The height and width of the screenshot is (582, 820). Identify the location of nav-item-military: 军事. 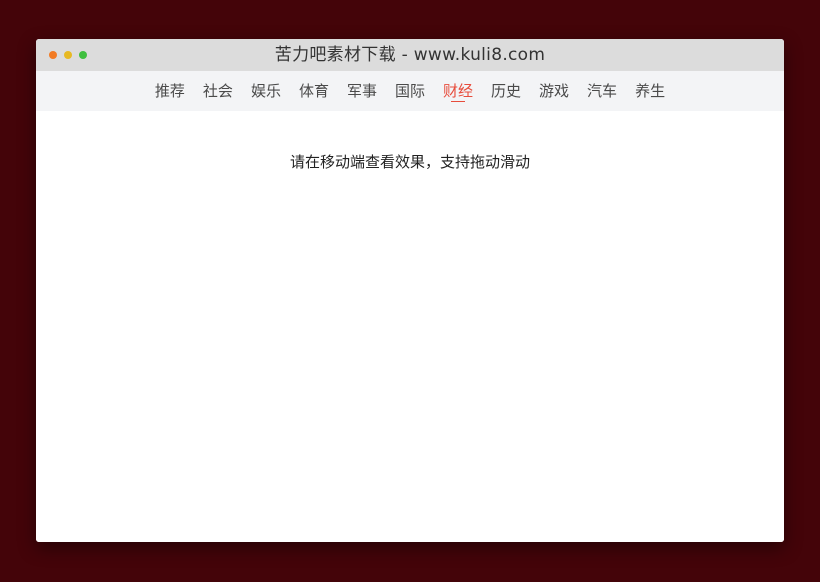
(362, 91).